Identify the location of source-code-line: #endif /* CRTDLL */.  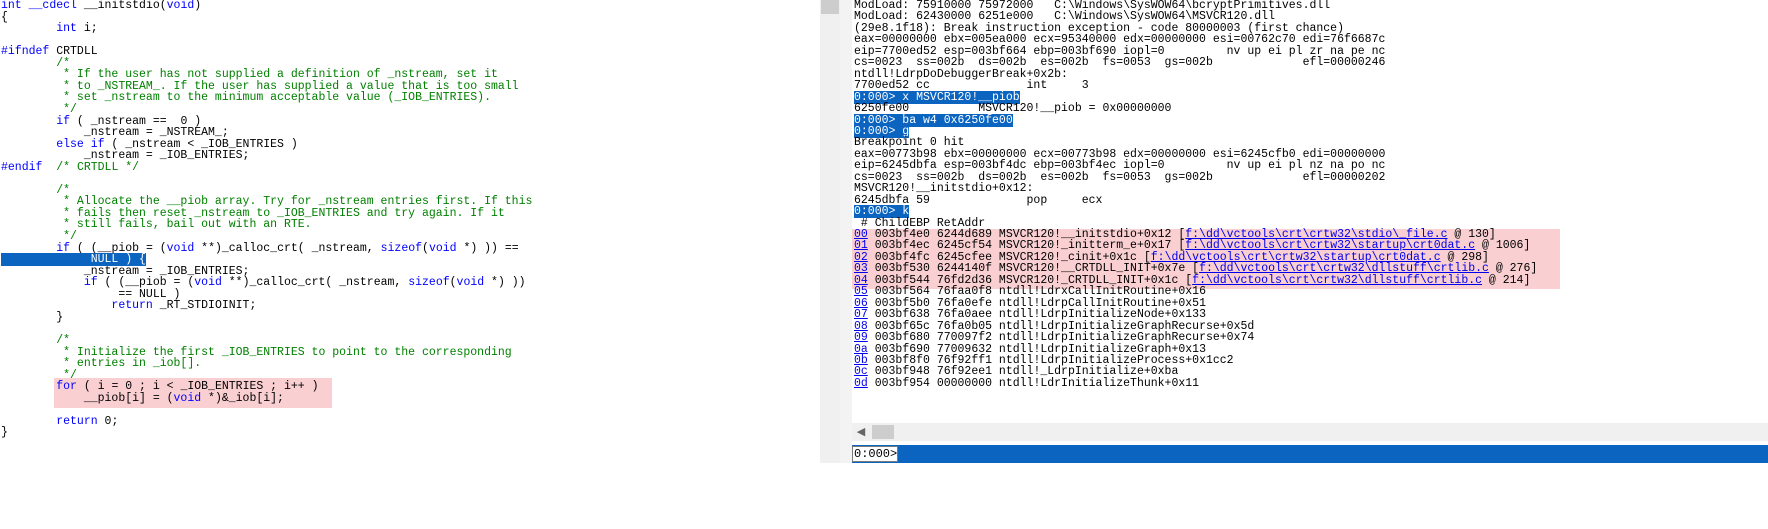
(70, 167).